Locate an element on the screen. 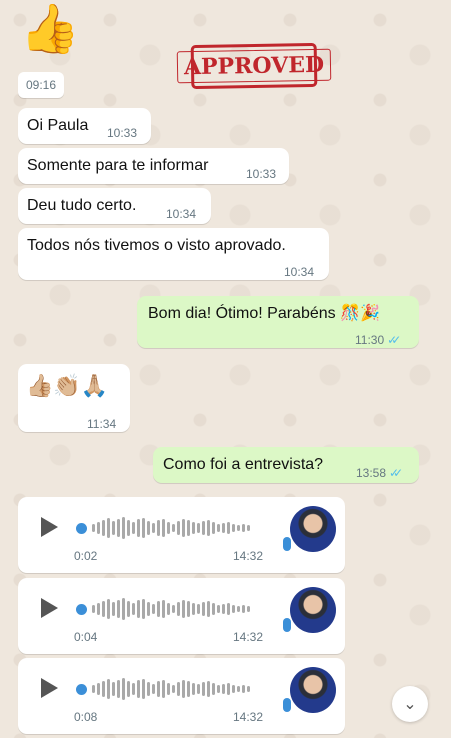 Image resolution: width=451 pixels, height=738 pixels. approved-stamp: APPROVED is located at coordinates (254, 66).